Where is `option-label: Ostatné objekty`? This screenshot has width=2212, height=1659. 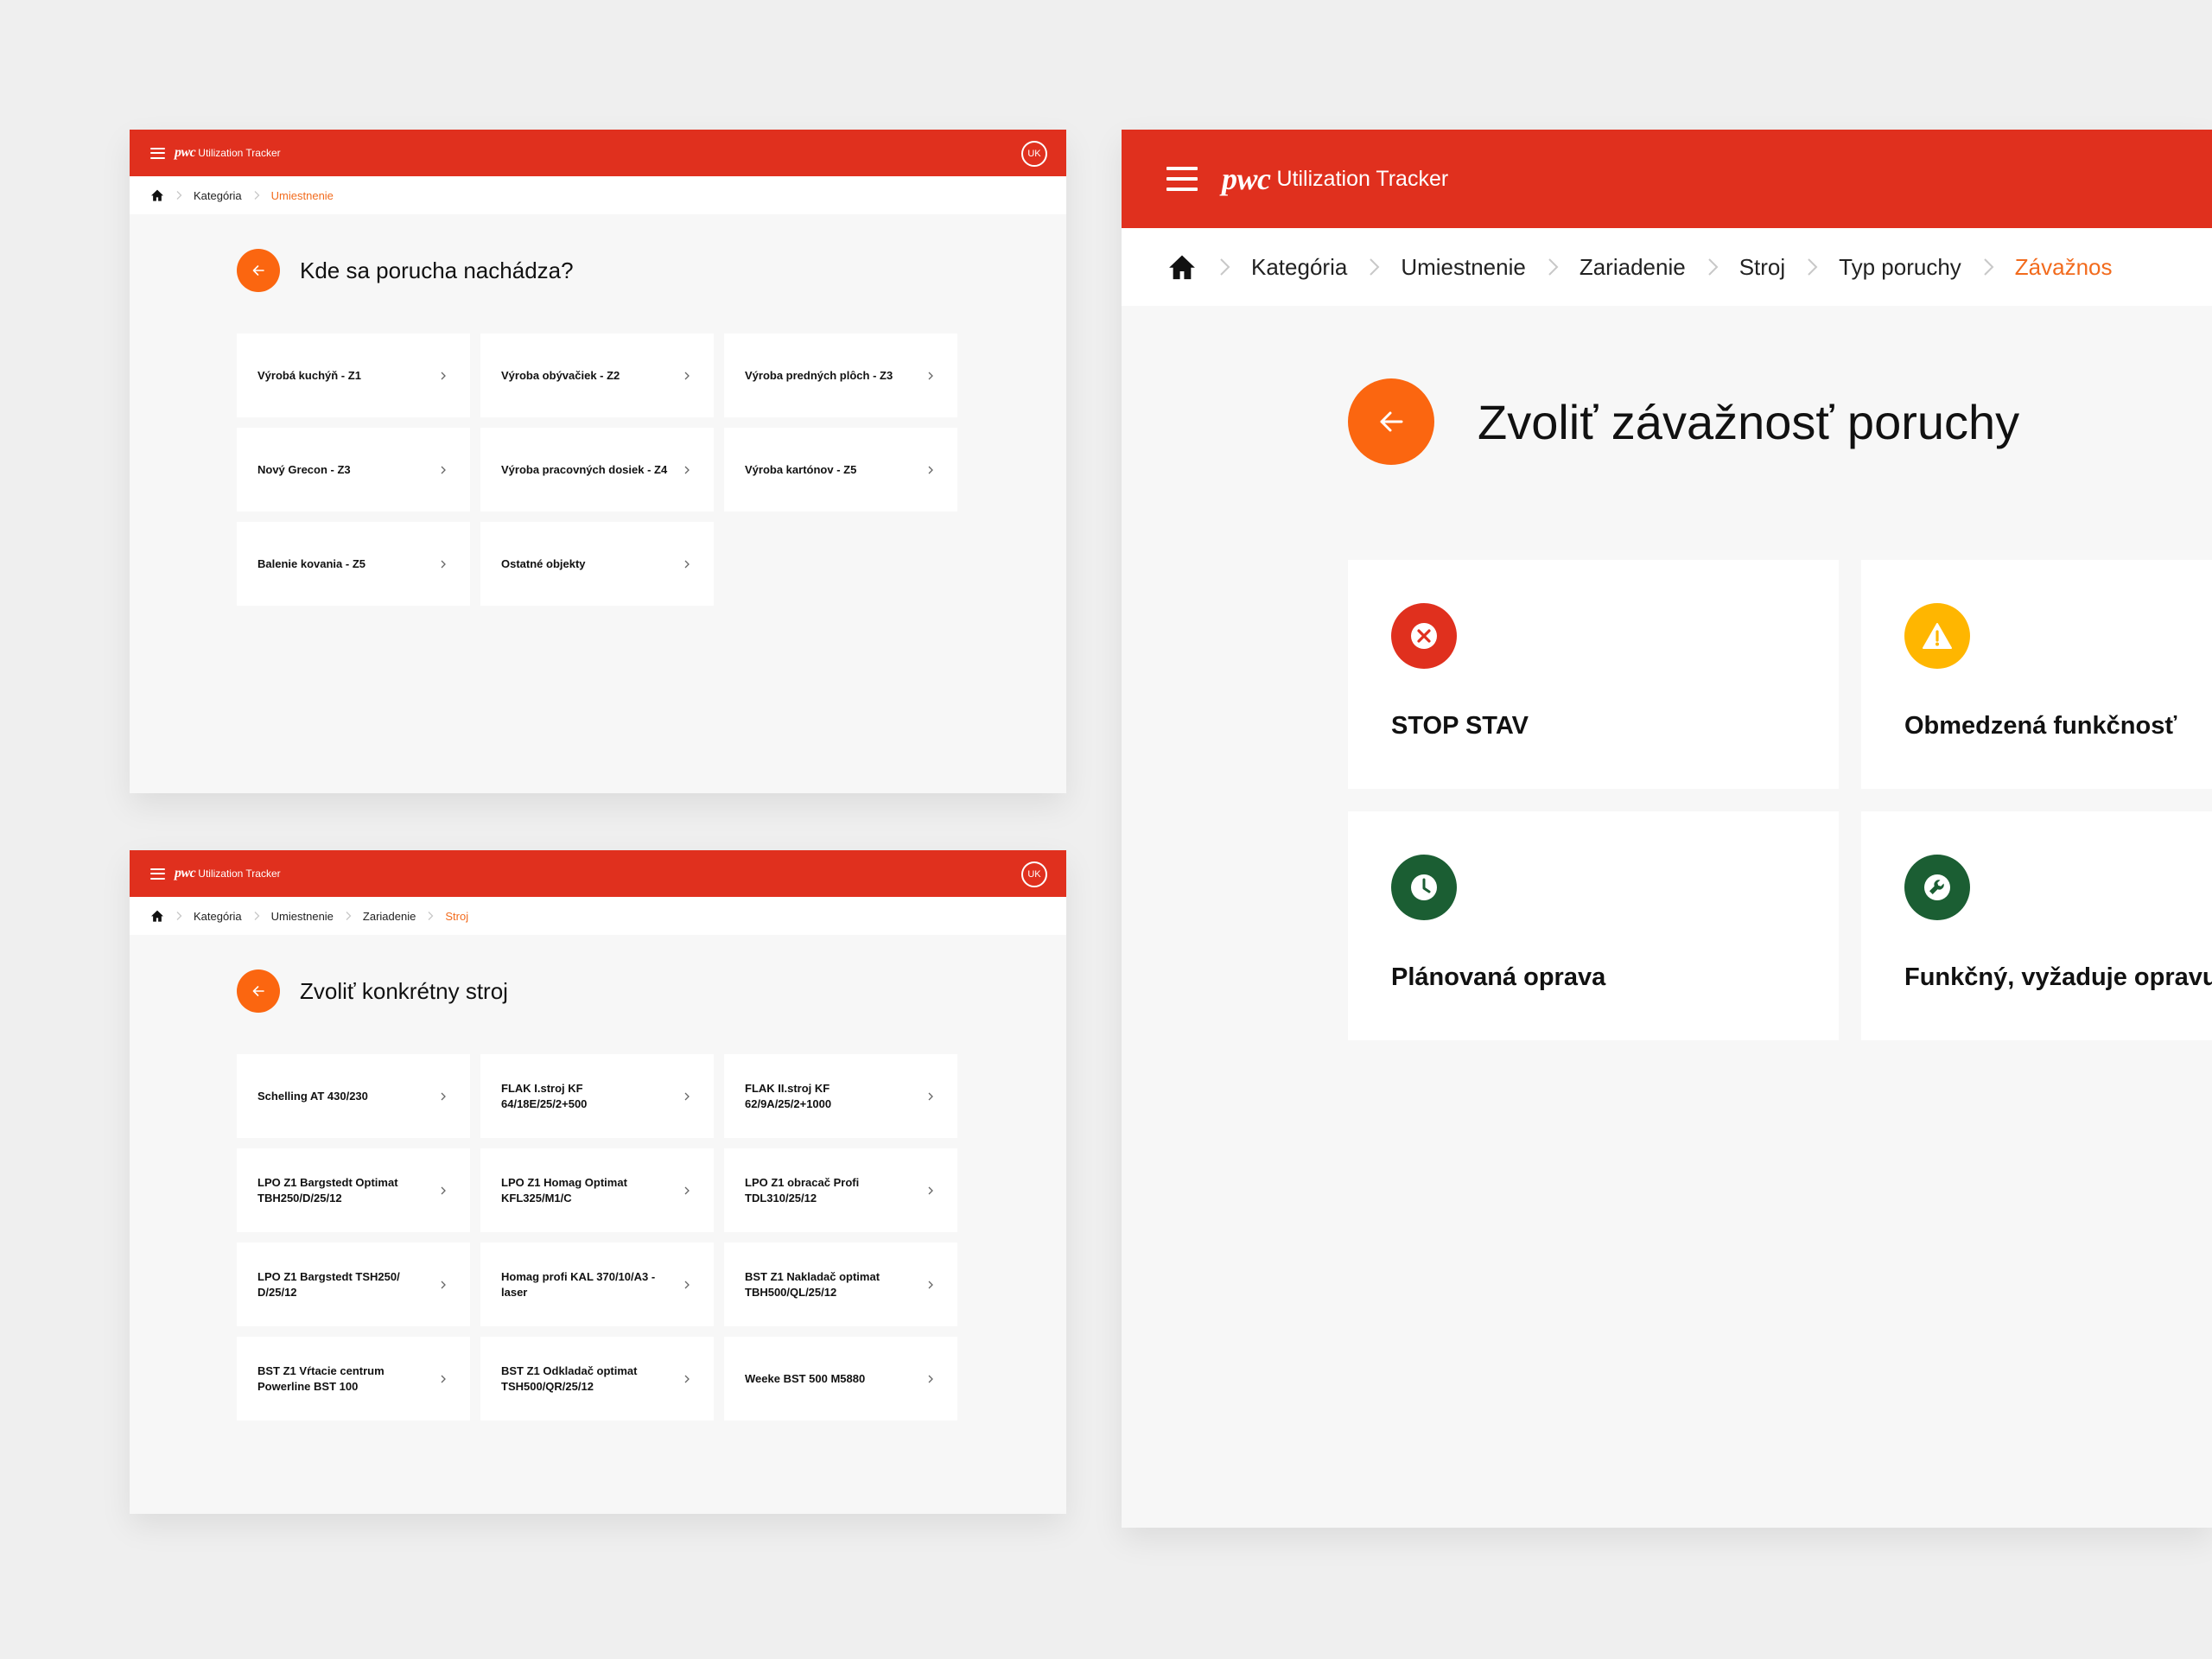 option-label: Ostatné objekty is located at coordinates (543, 563).